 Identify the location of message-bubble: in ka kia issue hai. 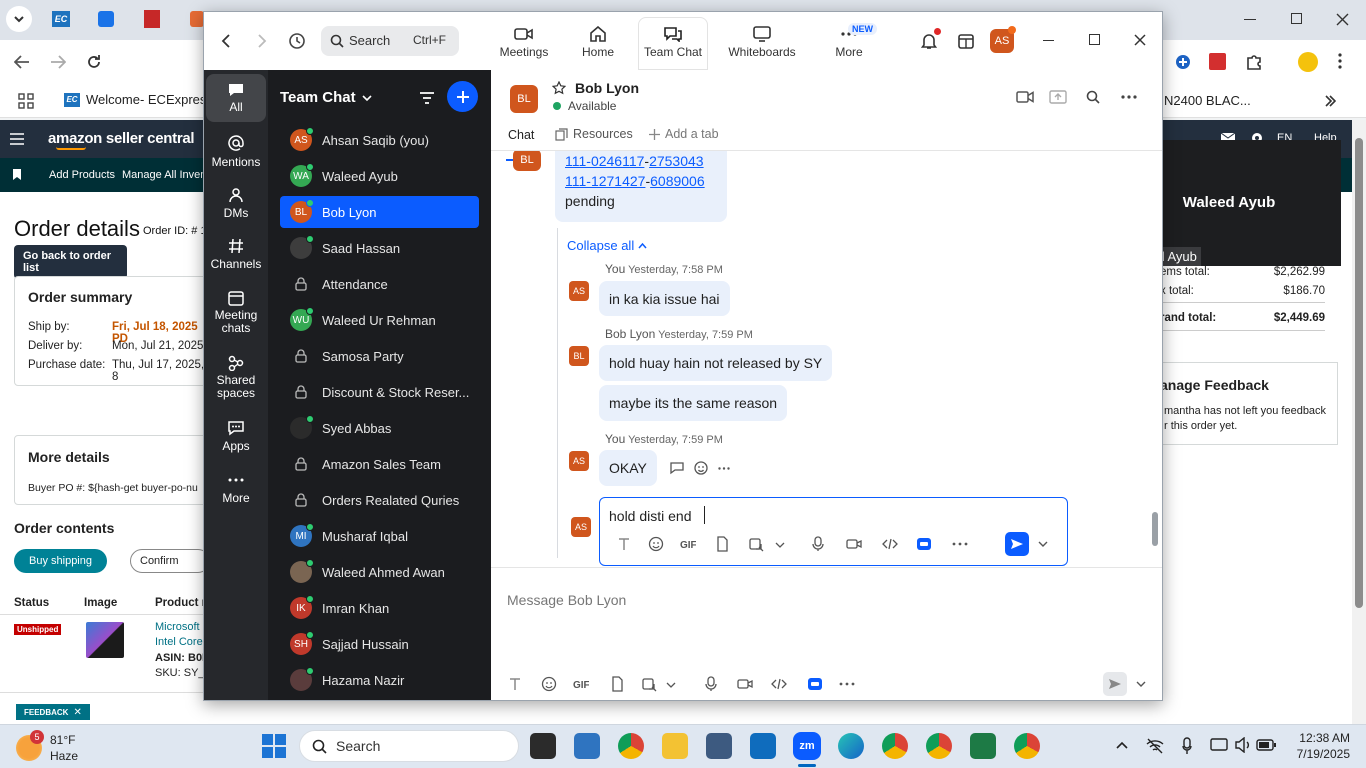
(664, 298).